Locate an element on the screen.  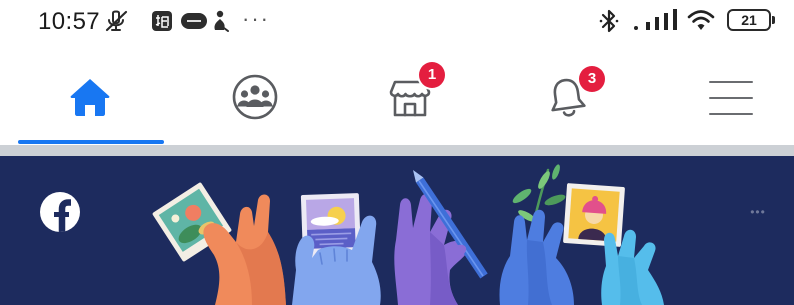
battery-icon: 21 is located at coordinates (751, 20).